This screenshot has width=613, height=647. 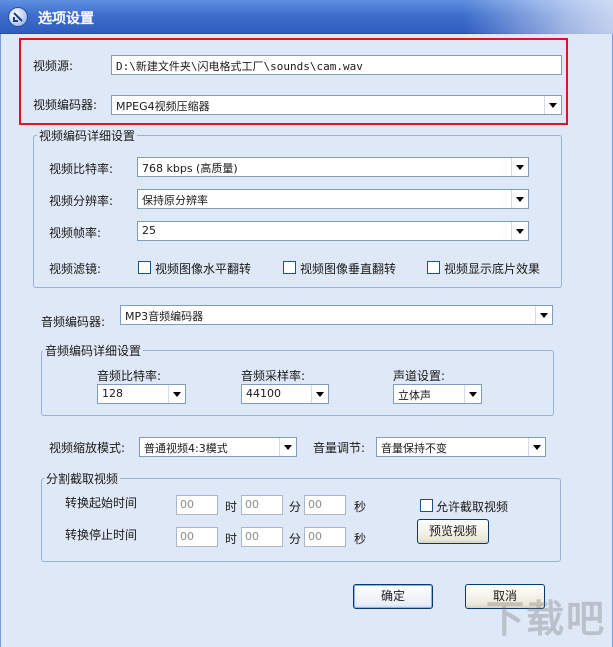 What do you see at coordinates (262, 537) in the screenshot?
I see `clip-end-minute-input: 00` at bounding box center [262, 537].